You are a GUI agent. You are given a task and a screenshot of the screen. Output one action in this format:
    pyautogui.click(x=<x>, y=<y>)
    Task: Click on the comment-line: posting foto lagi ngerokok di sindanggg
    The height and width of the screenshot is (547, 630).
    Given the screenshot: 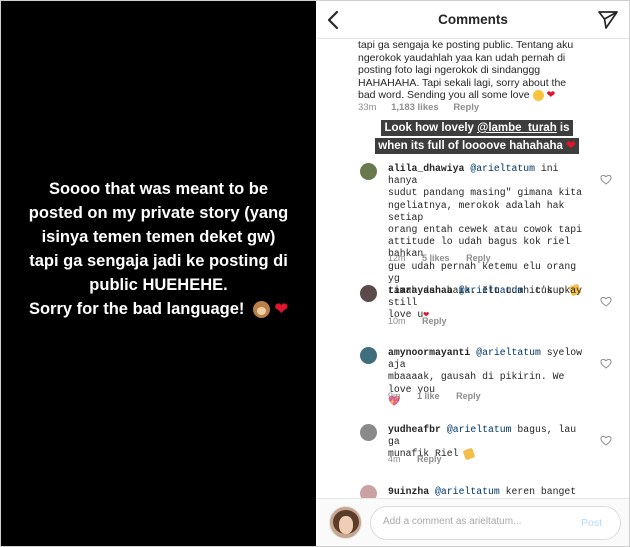 What is the action you would take?
    pyautogui.click(x=449, y=70)
    